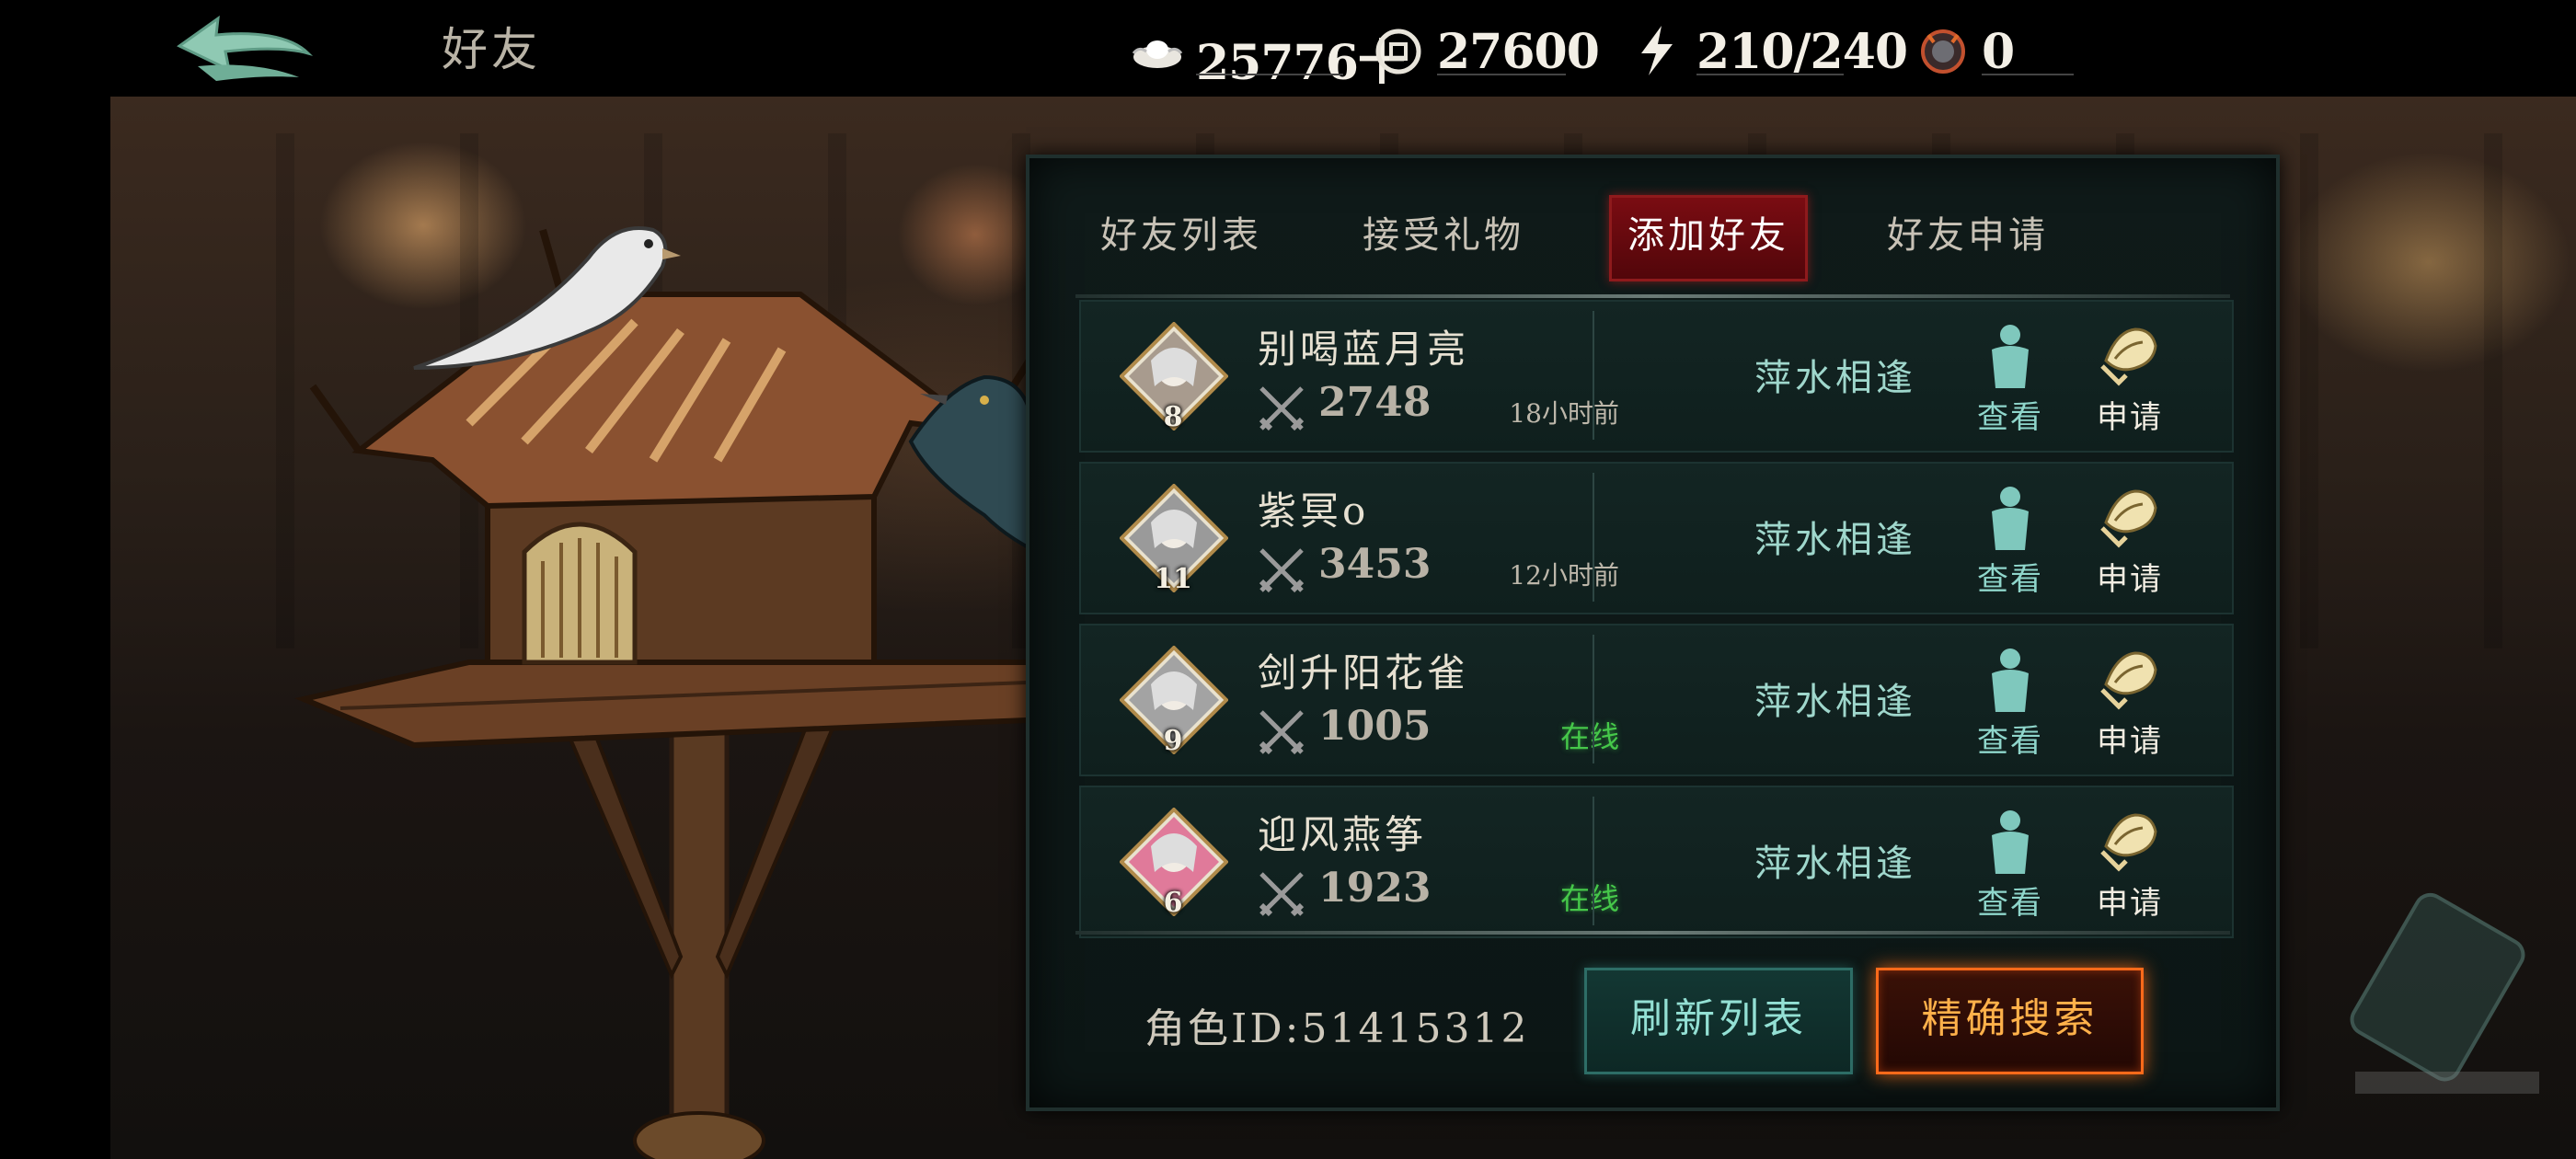  What do you see at coordinates (1708, 238) in the screenshot?
I see `tab-add-friend: 添加好友` at bounding box center [1708, 238].